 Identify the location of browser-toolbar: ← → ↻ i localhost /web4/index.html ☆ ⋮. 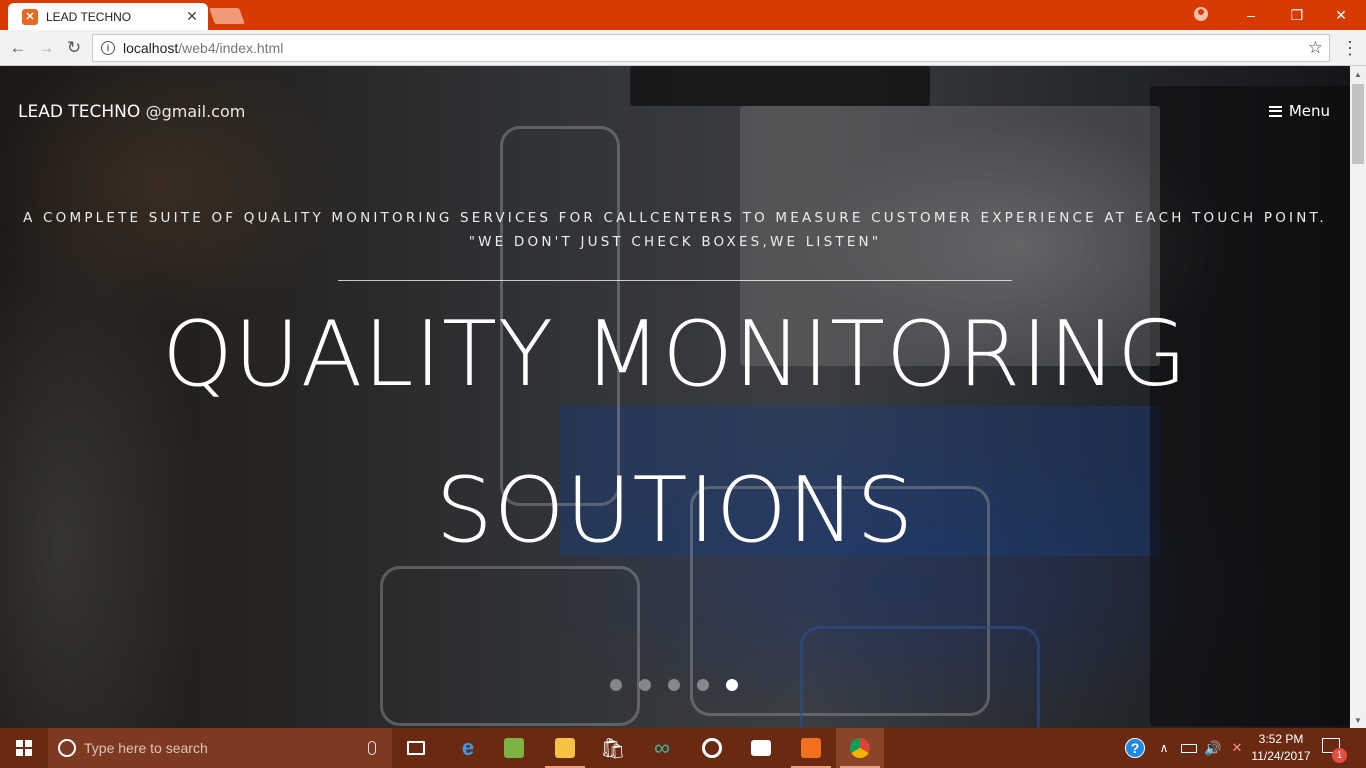
(683, 48).